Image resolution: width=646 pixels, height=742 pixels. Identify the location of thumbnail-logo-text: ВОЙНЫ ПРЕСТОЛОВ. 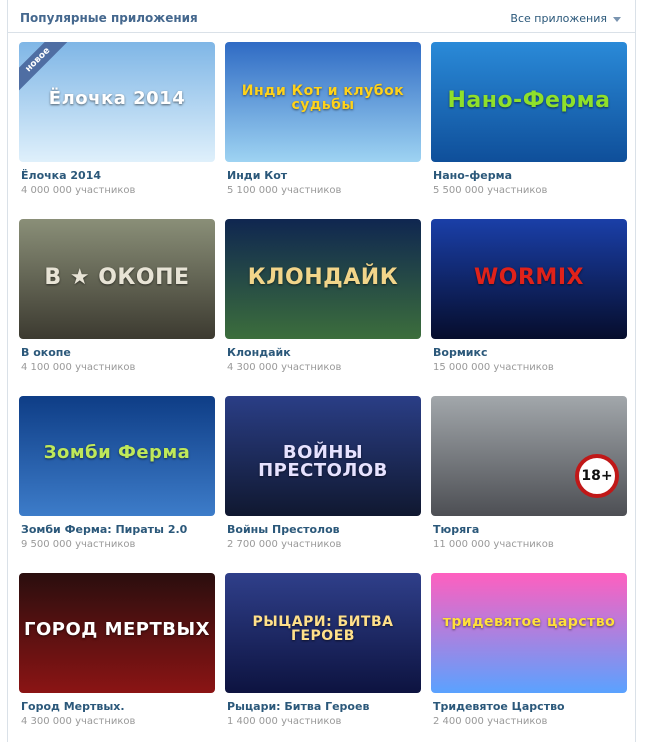
(323, 461).